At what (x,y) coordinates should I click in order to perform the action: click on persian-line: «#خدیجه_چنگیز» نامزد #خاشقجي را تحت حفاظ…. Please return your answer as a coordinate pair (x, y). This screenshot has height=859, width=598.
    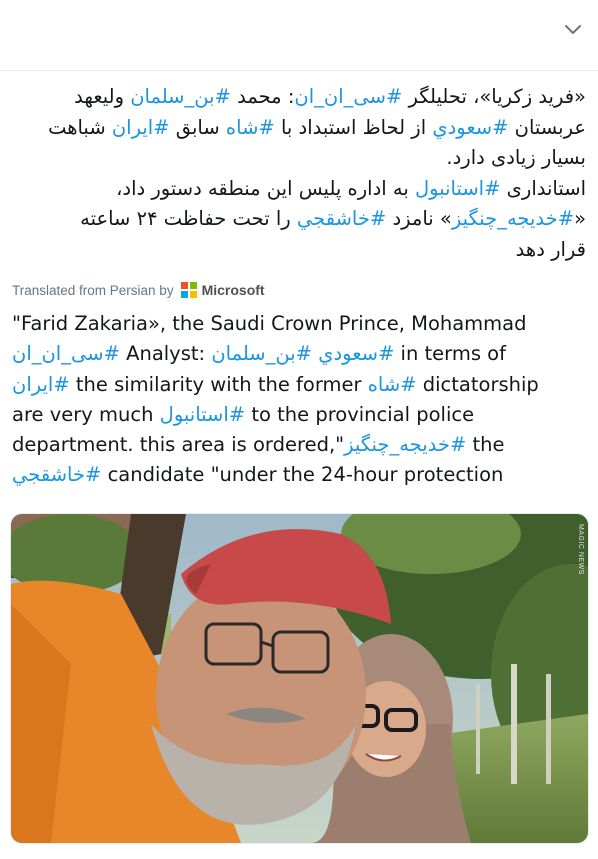
    Looking at the image, I should click on (298, 219).